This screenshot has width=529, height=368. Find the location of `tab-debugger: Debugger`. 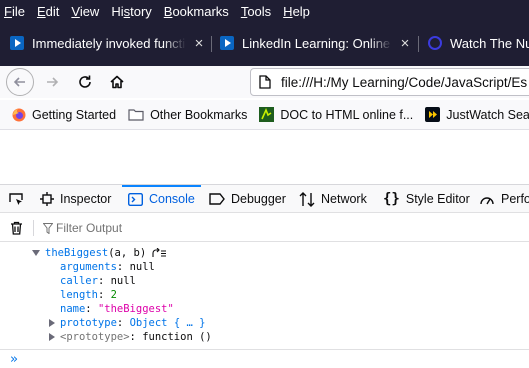

tab-debugger: Debugger is located at coordinates (247, 199).